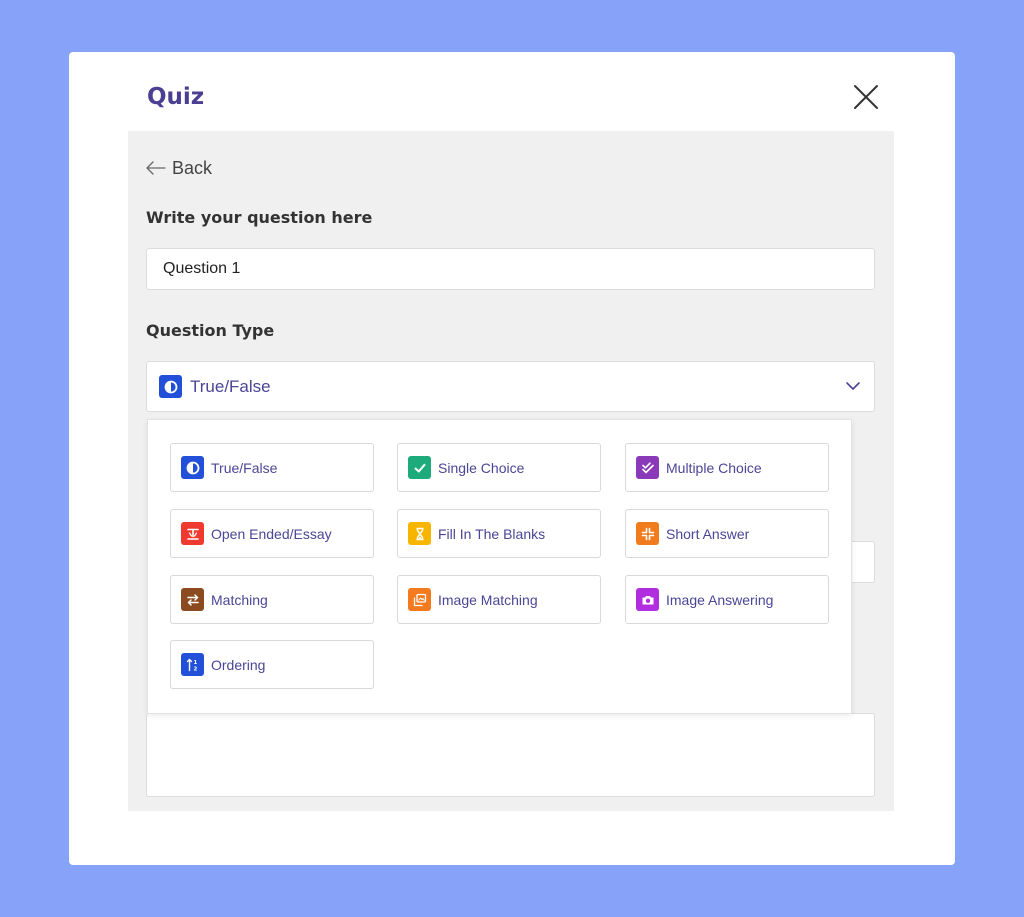  Describe the element at coordinates (481, 467) in the screenshot. I see `option-label: Single Choice` at that location.